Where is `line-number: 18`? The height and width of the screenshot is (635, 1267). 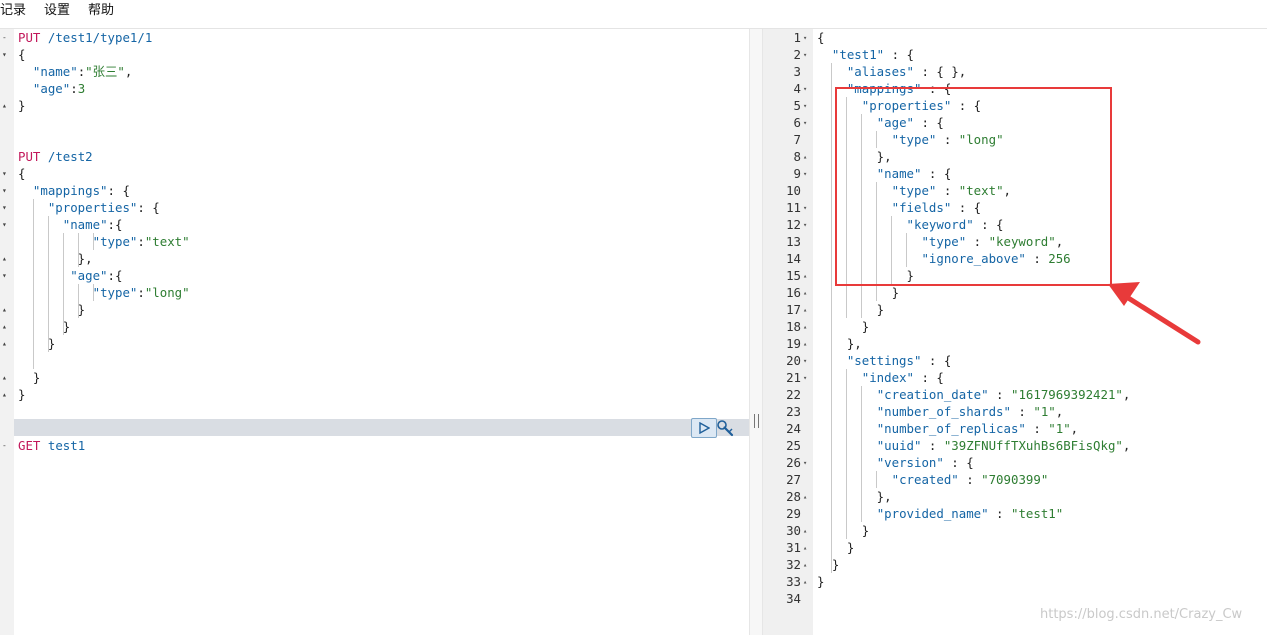
line-number: 18 is located at coordinates (793, 326).